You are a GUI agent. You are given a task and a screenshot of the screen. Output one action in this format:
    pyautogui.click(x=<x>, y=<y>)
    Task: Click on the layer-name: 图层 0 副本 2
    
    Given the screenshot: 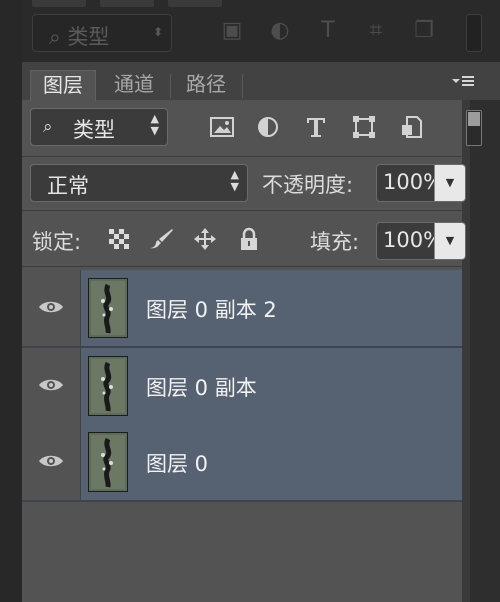 What is the action you would take?
    pyautogui.click(x=211, y=309)
    